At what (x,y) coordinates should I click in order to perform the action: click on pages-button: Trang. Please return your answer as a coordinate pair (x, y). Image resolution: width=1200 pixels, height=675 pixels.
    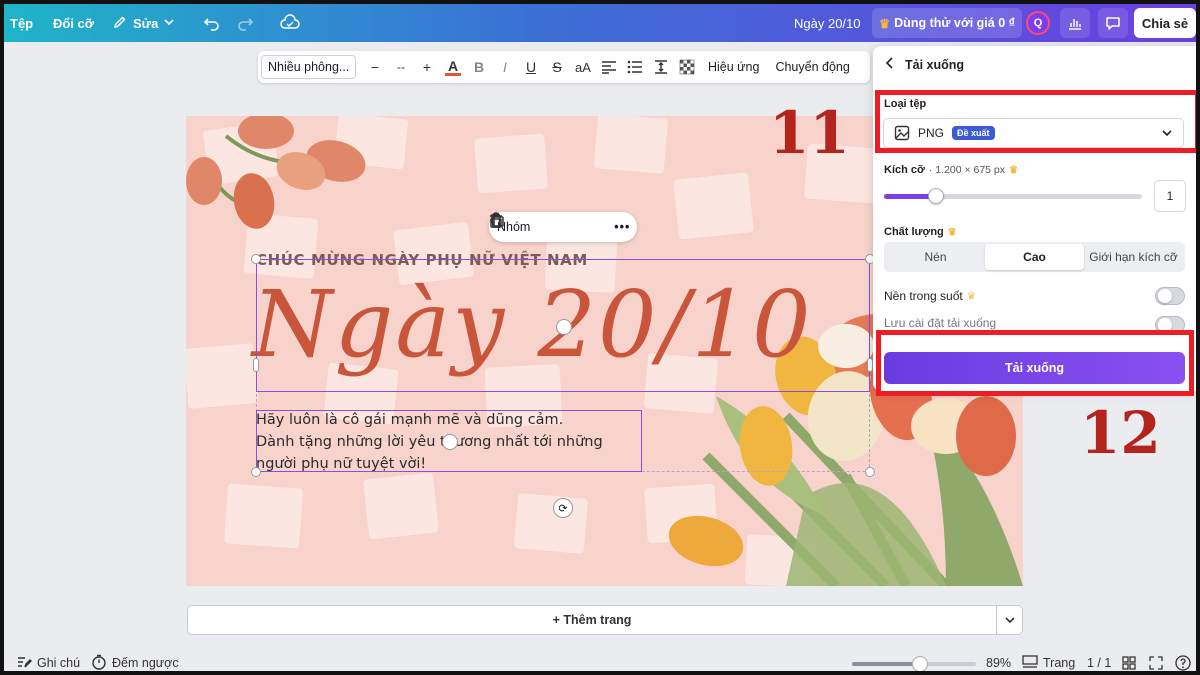
    Looking at the image, I should click on (1049, 661).